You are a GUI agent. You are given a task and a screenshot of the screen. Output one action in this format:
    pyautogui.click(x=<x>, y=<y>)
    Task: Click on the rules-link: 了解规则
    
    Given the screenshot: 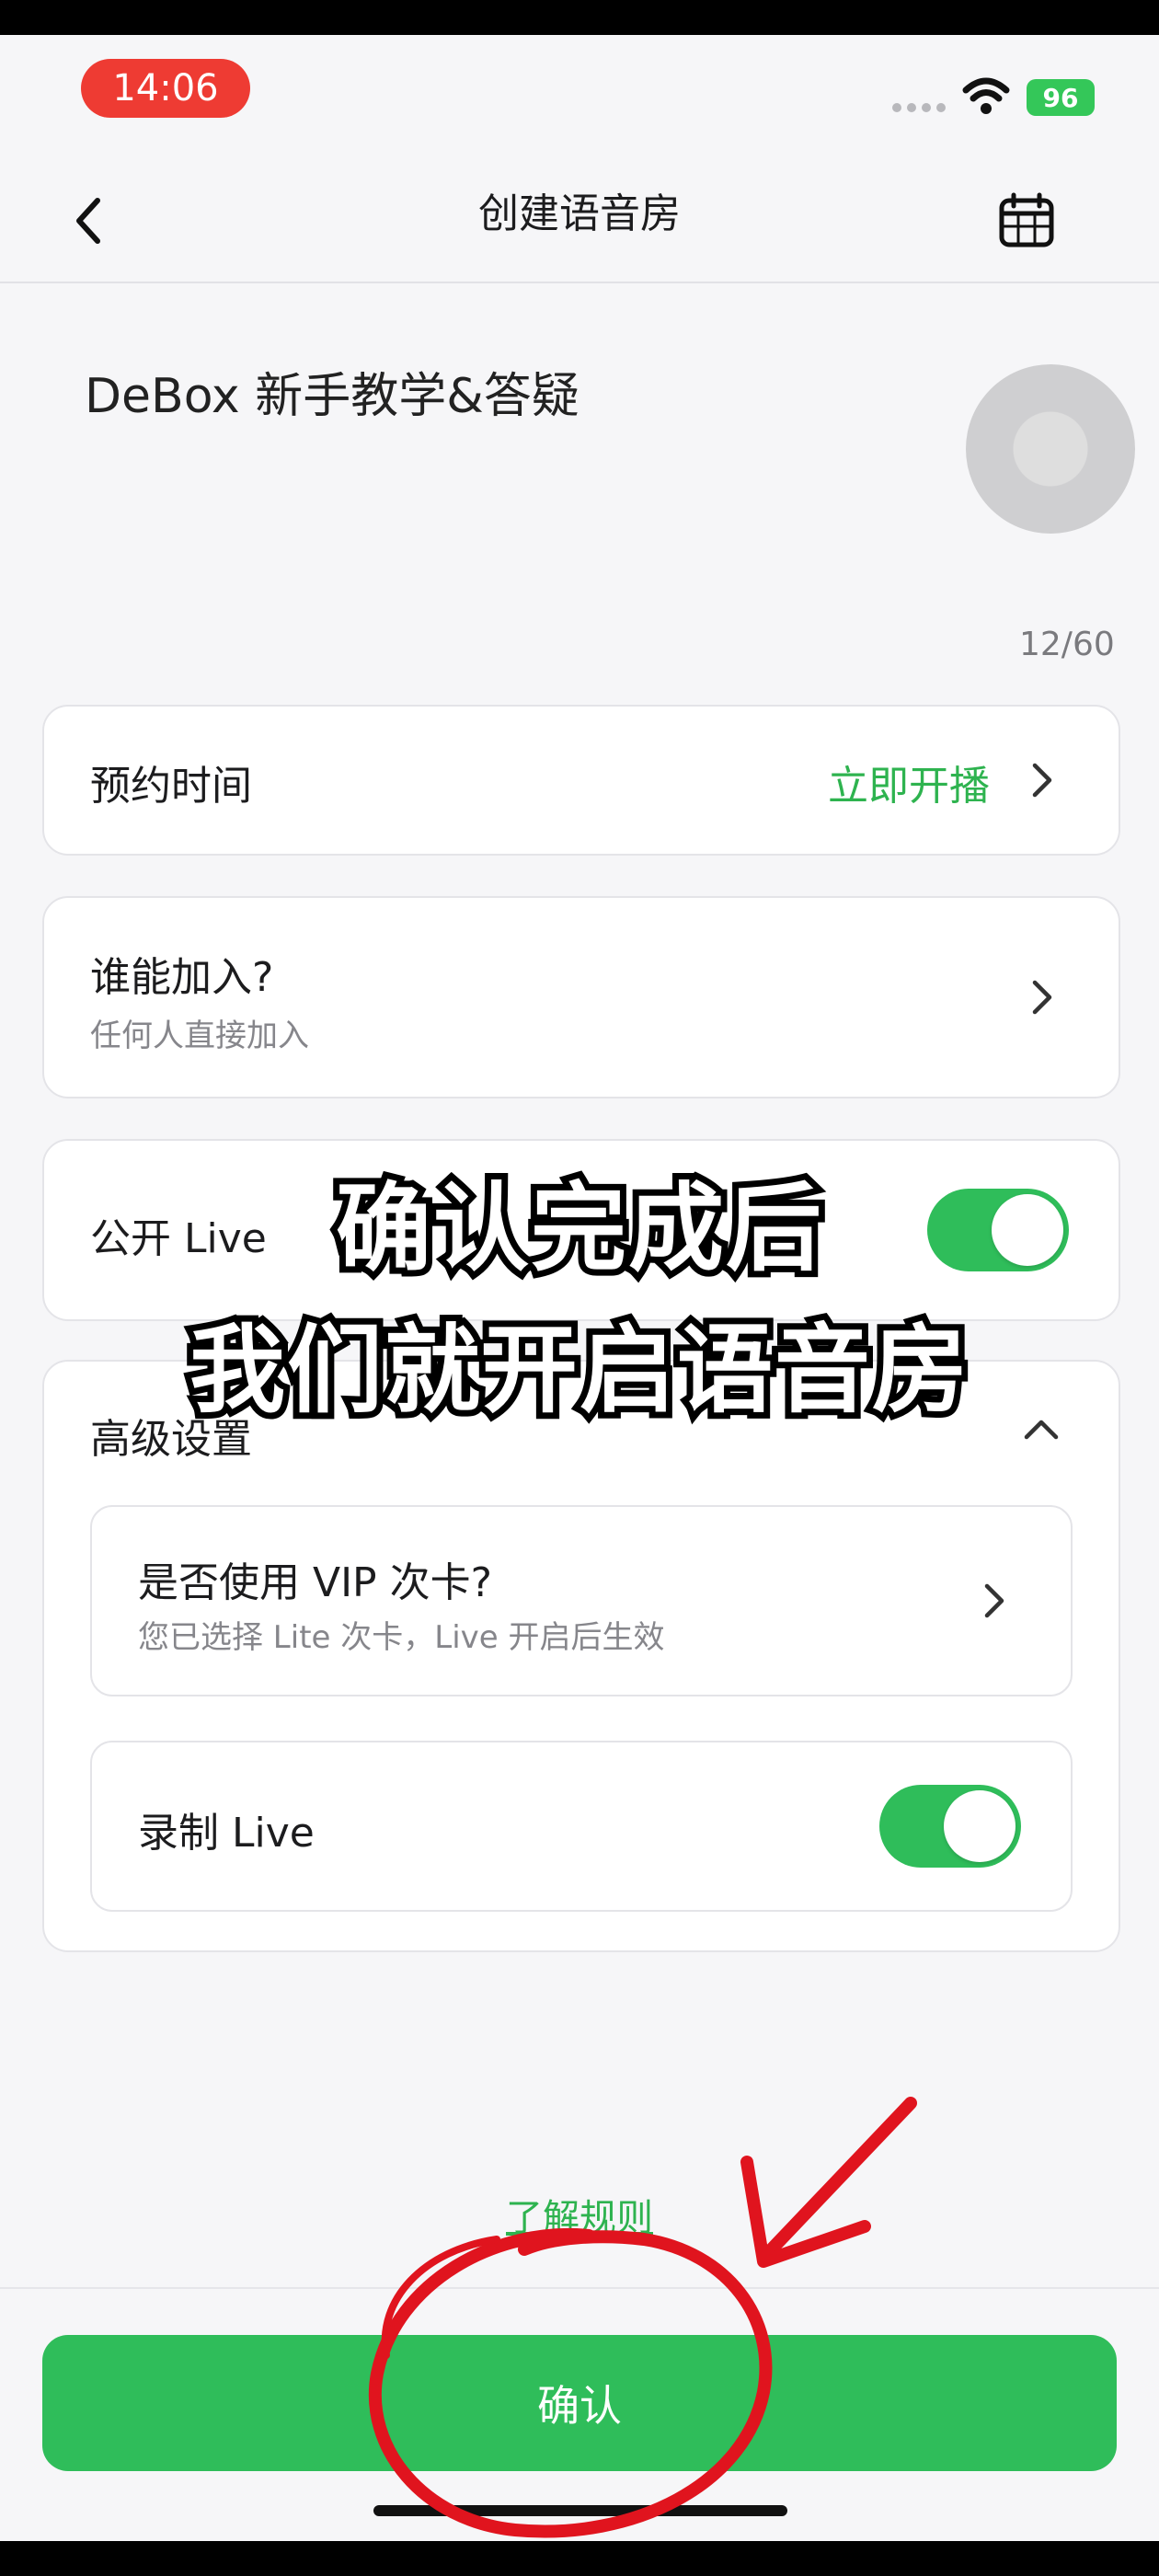 What is the action you would take?
    pyautogui.click(x=579, y=2214)
    